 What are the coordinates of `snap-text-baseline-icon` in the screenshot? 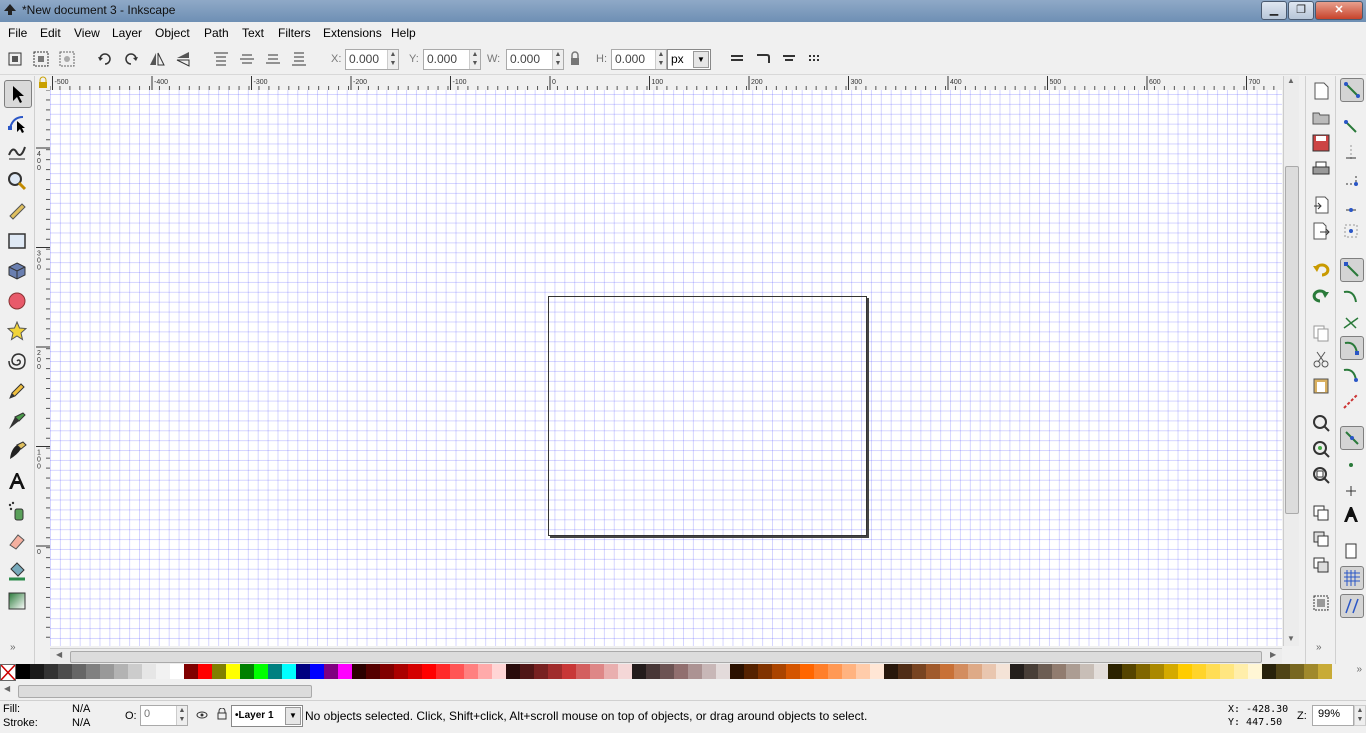 It's located at (1351, 515).